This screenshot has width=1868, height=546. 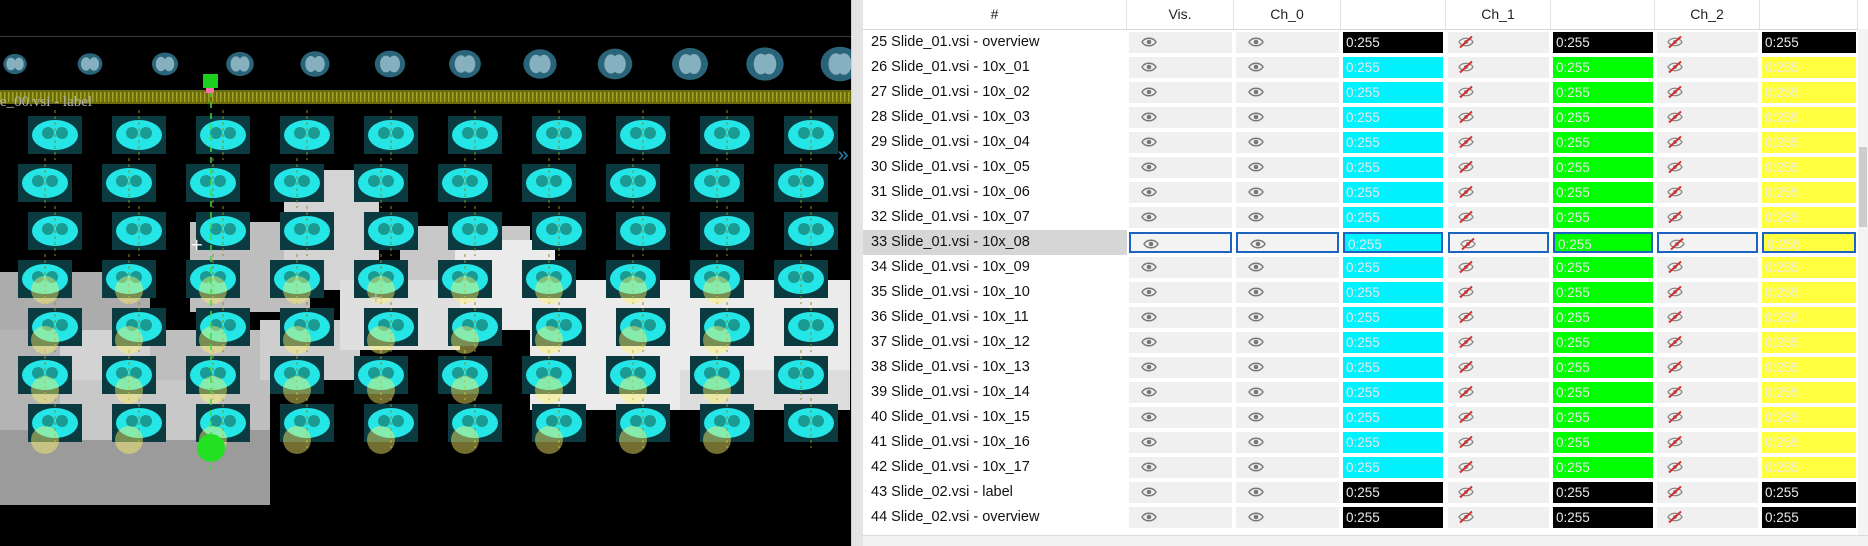 What do you see at coordinates (995, 392) in the screenshot?
I see `row-label: 39 Slide_01.vsi - 10x_14` at bounding box center [995, 392].